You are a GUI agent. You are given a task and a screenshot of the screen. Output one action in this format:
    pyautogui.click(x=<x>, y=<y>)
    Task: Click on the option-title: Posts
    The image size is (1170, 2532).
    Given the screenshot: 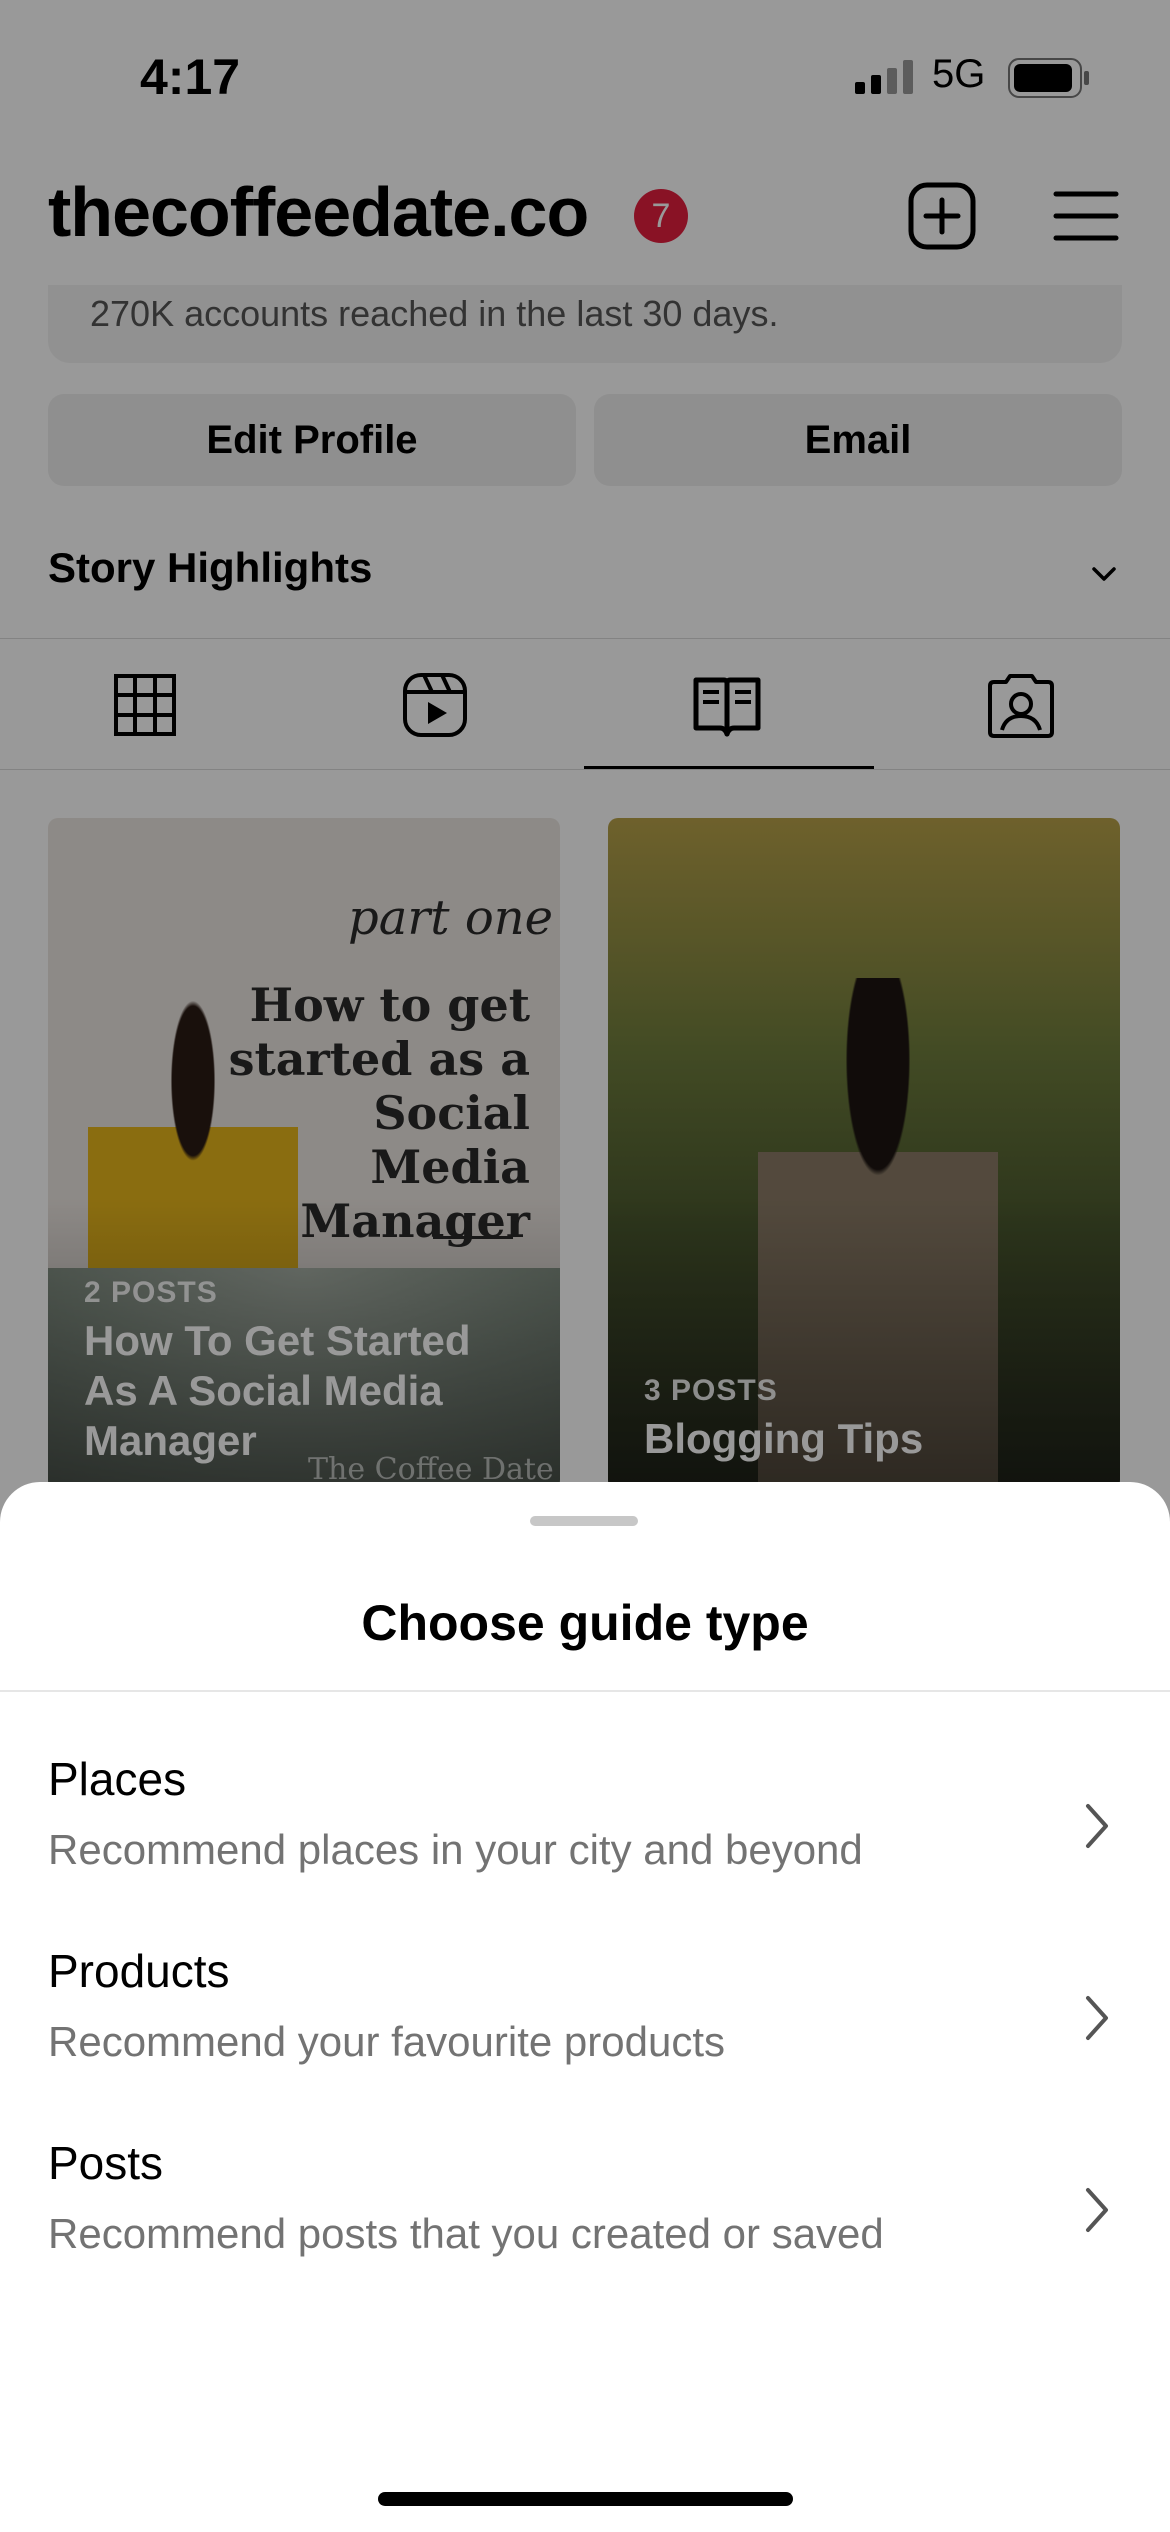 What is the action you would take?
    pyautogui.click(x=106, y=2163)
    